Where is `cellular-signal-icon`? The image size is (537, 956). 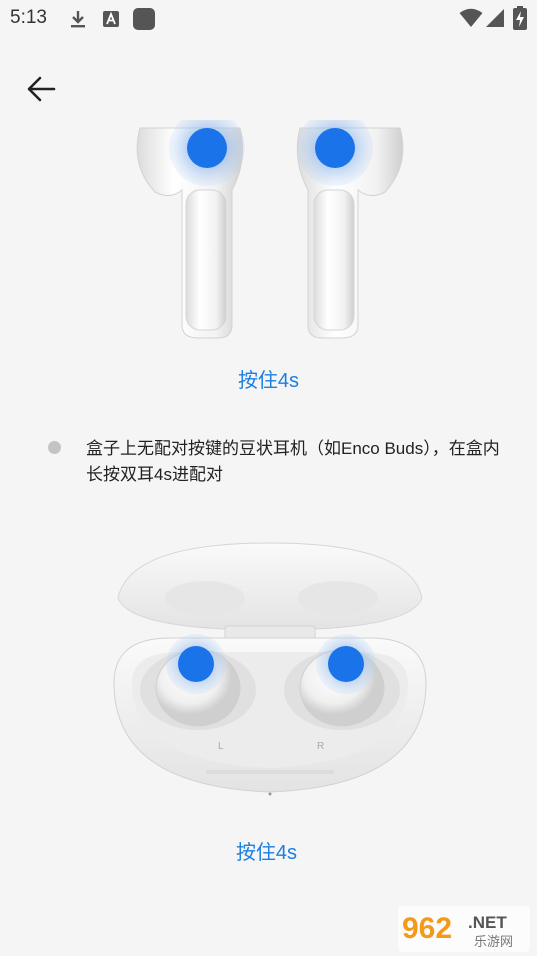
cellular-signal-icon is located at coordinates (495, 18).